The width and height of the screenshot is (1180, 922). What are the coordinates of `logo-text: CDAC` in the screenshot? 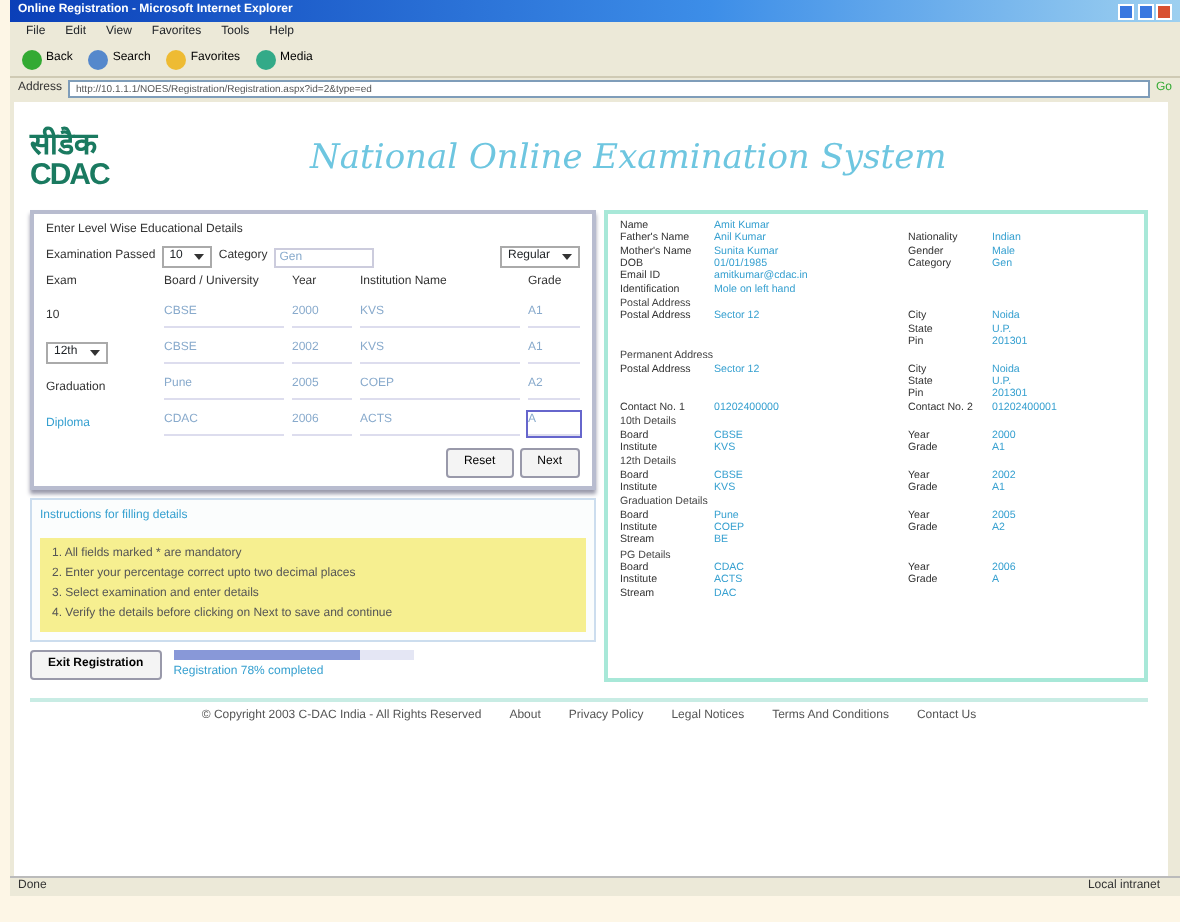 It's located at (69, 175).